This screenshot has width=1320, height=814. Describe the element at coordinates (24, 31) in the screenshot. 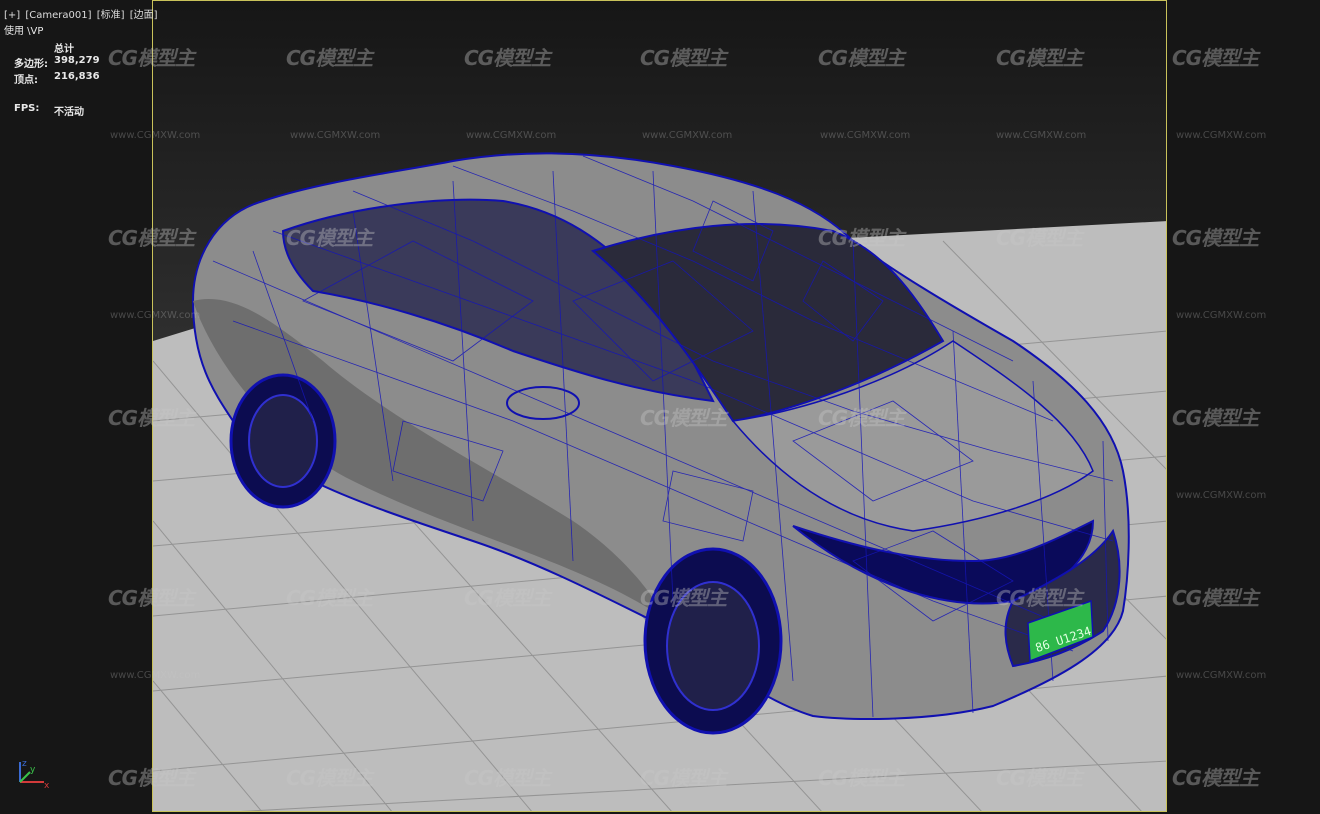

I see `viewport-using-label: 使用 \VP` at that location.